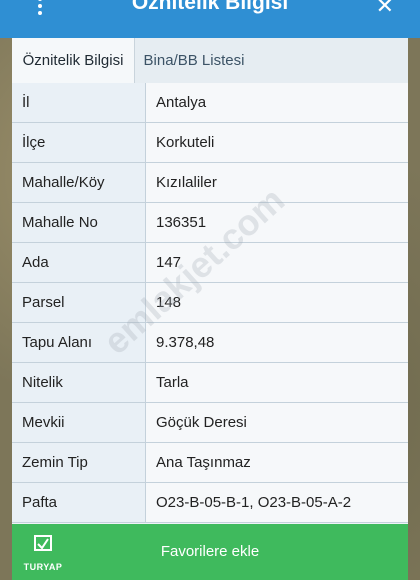 This screenshot has height=580, width=420. I want to click on logo-text: TURYAP, so click(43, 567).